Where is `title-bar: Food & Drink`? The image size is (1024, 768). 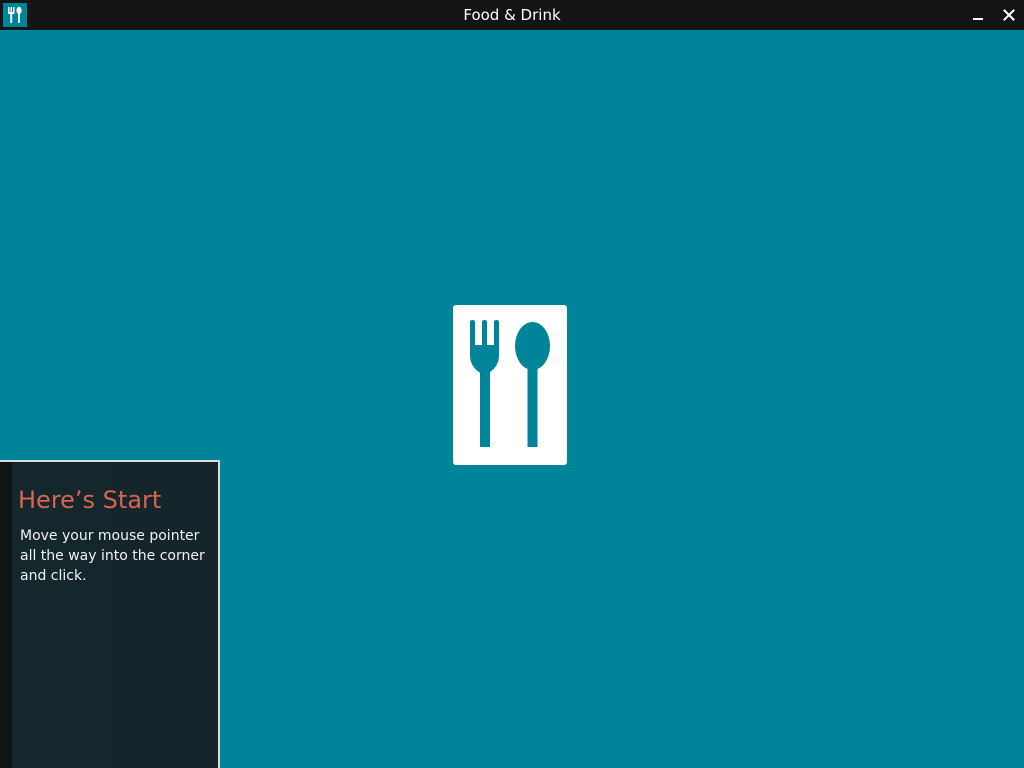
title-bar: Food & Drink is located at coordinates (512, 15).